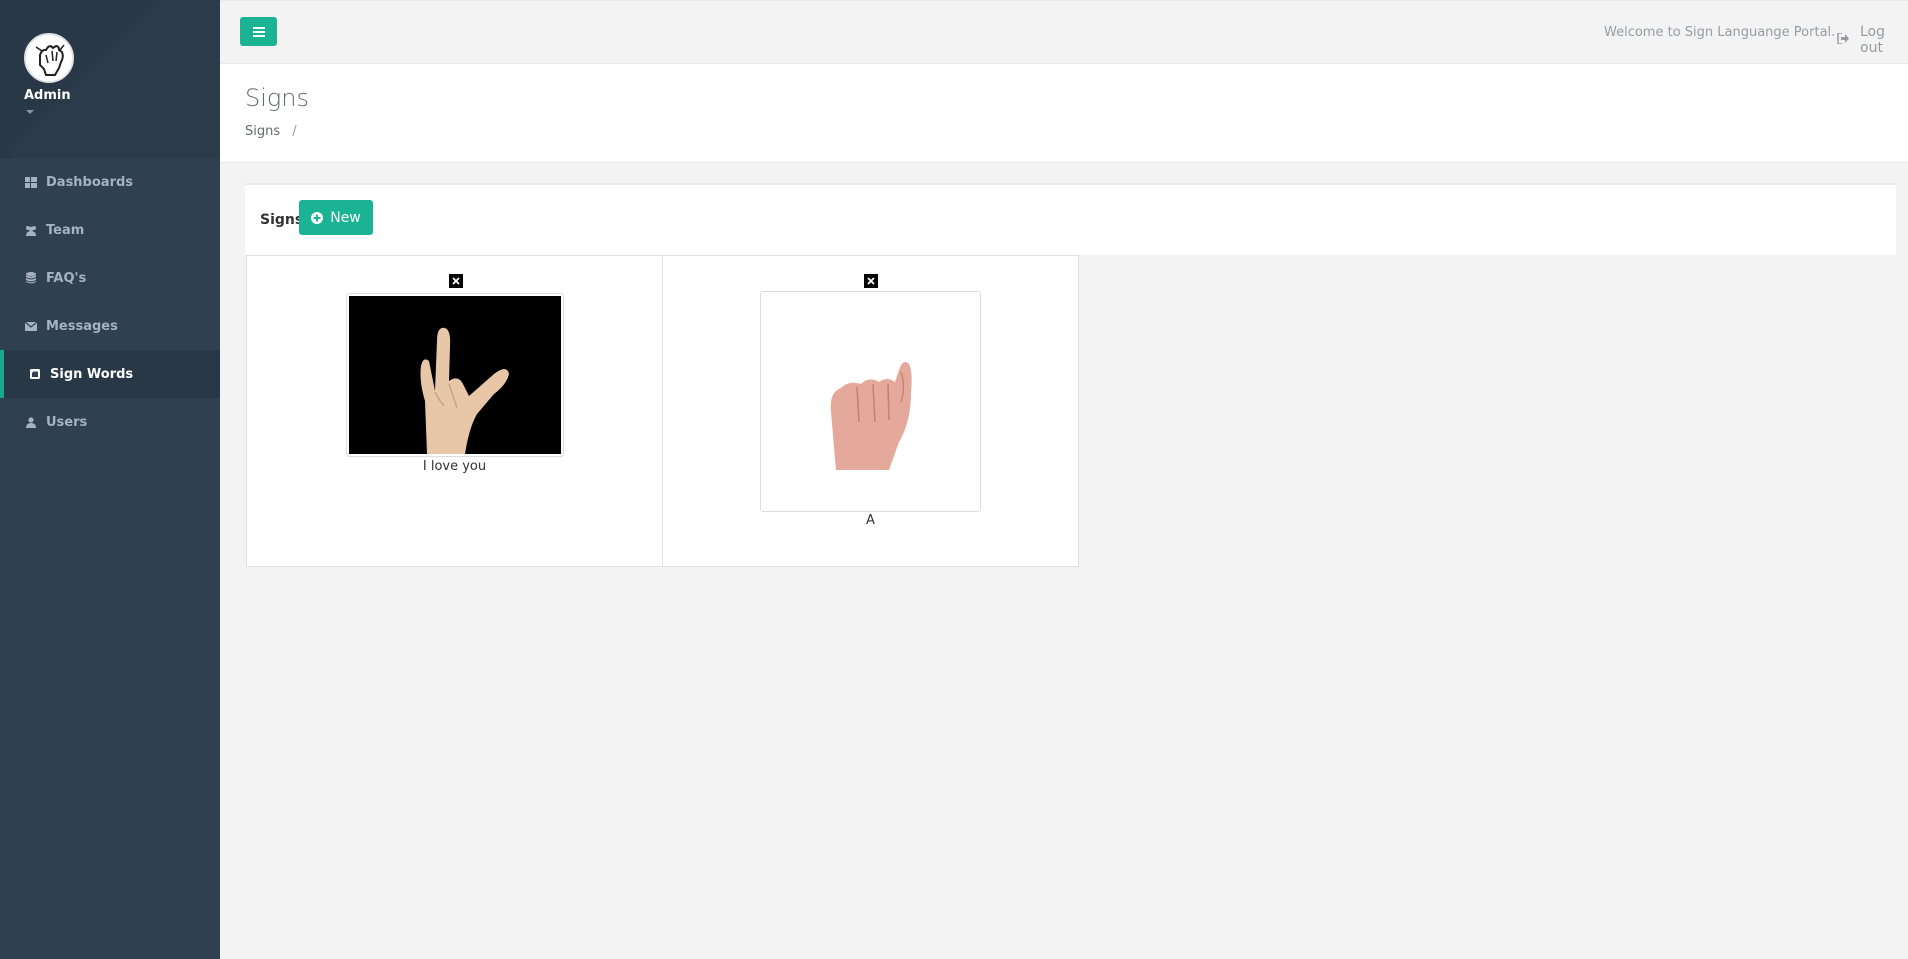 The image size is (1908, 959). What do you see at coordinates (82, 326) in the screenshot?
I see `sidebar-item-label: Messages` at bounding box center [82, 326].